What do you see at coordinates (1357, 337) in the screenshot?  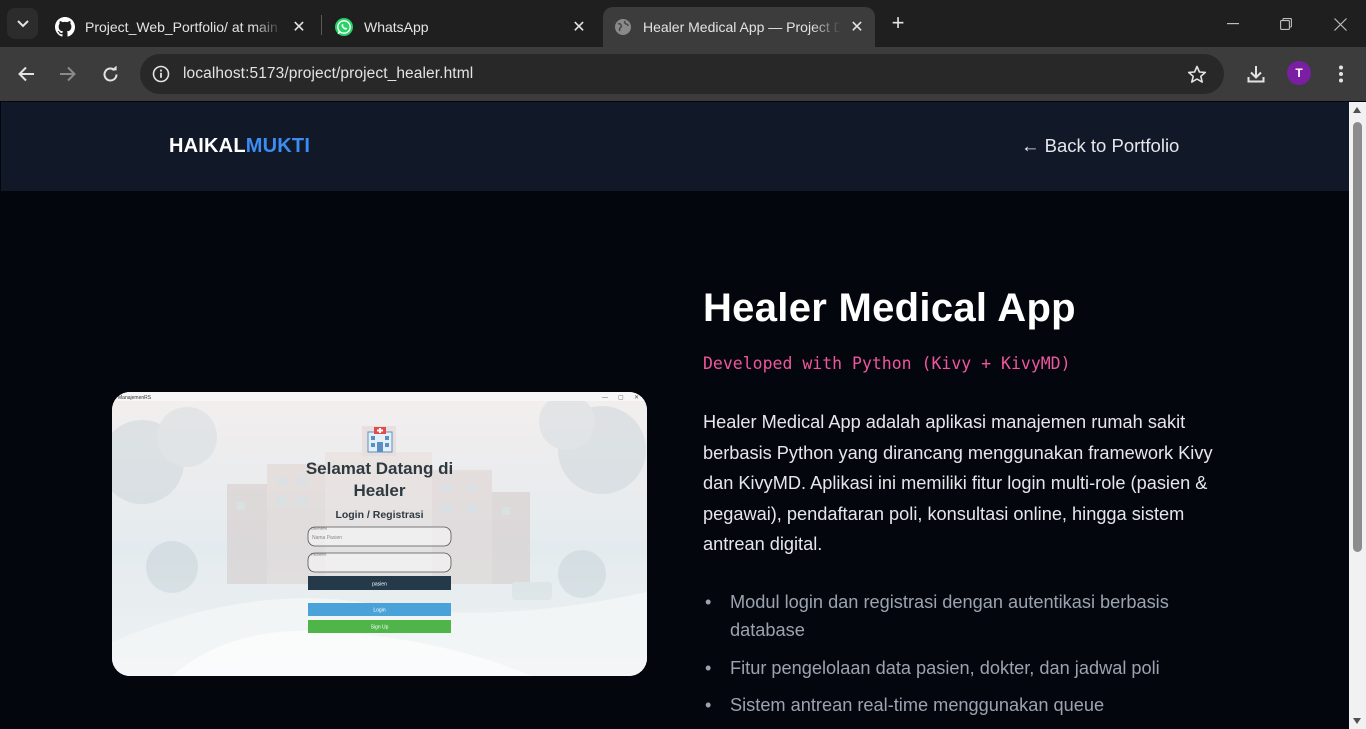 I see `scrollbar-thumb` at bounding box center [1357, 337].